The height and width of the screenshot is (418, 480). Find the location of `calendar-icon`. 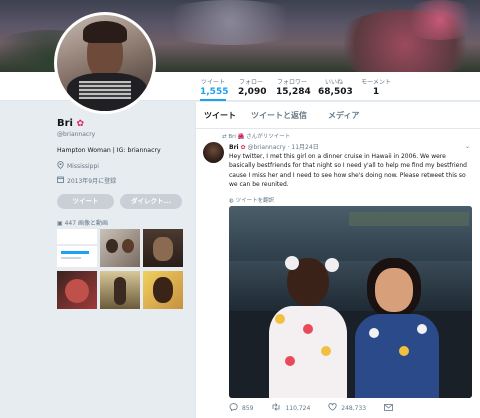

calendar-icon is located at coordinates (60, 180).